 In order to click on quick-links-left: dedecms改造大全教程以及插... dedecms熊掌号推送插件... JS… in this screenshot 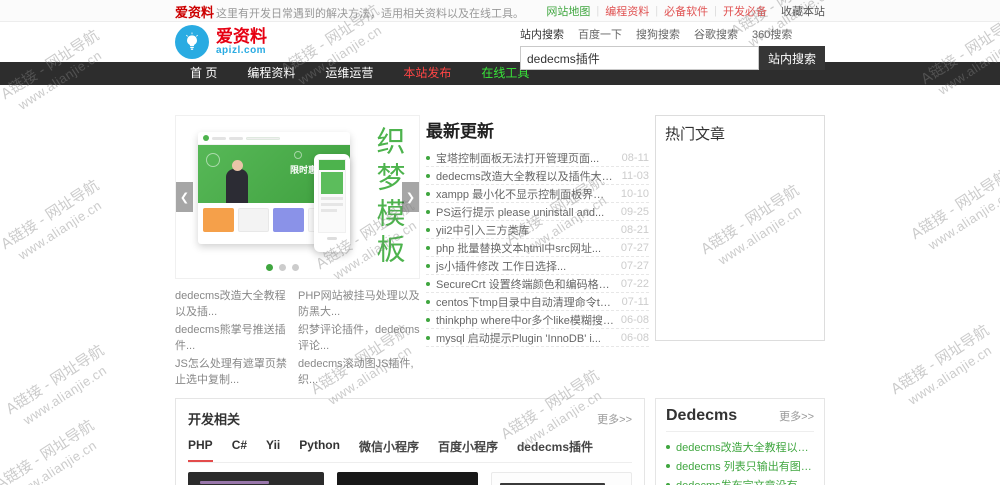, I will do `click(234, 339)`.